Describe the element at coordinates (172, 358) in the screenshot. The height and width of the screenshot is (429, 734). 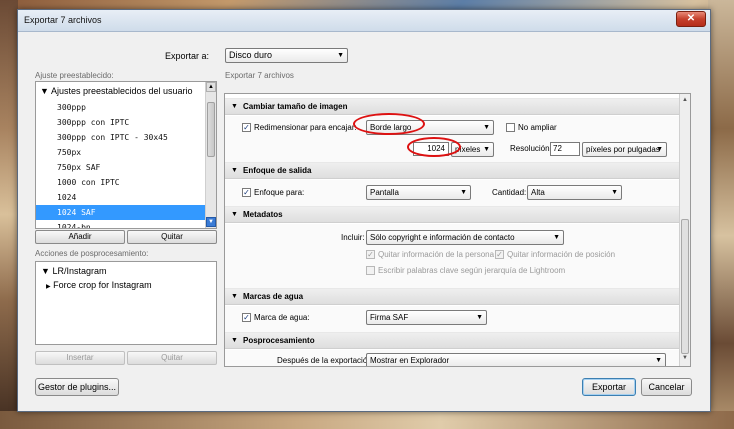
I see `remove-action-button: Quitar` at that location.